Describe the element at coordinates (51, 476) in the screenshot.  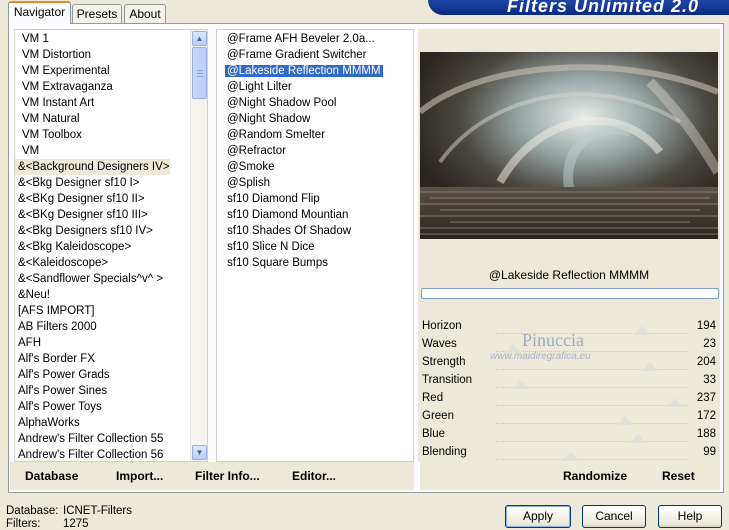
I see `database-button: Database` at that location.